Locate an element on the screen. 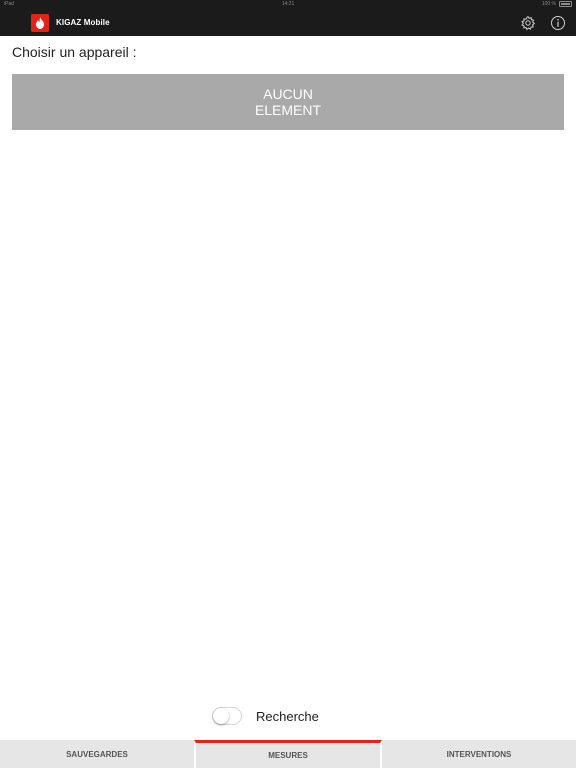 This screenshot has height=768, width=576. search-toggle-row: Recherche is located at coordinates (265, 716).